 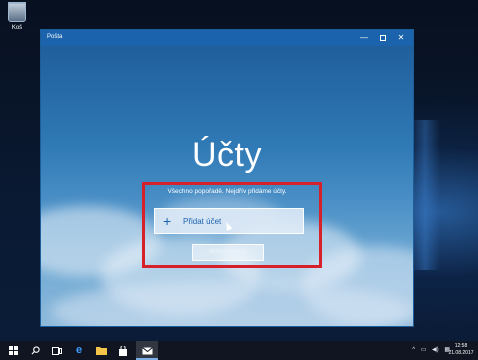 I want to click on minimize-button: —, so click(x=364, y=38).